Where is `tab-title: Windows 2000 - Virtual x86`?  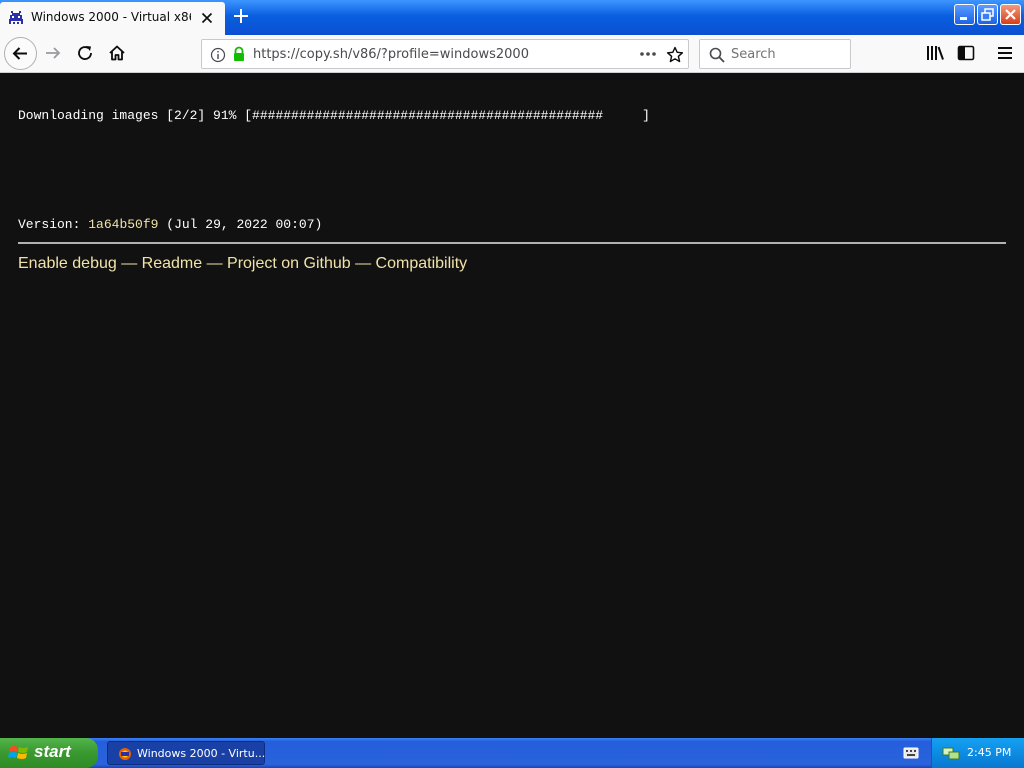 tab-title: Windows 2000 - Virtual x86 is located at coordinates (111, 17).